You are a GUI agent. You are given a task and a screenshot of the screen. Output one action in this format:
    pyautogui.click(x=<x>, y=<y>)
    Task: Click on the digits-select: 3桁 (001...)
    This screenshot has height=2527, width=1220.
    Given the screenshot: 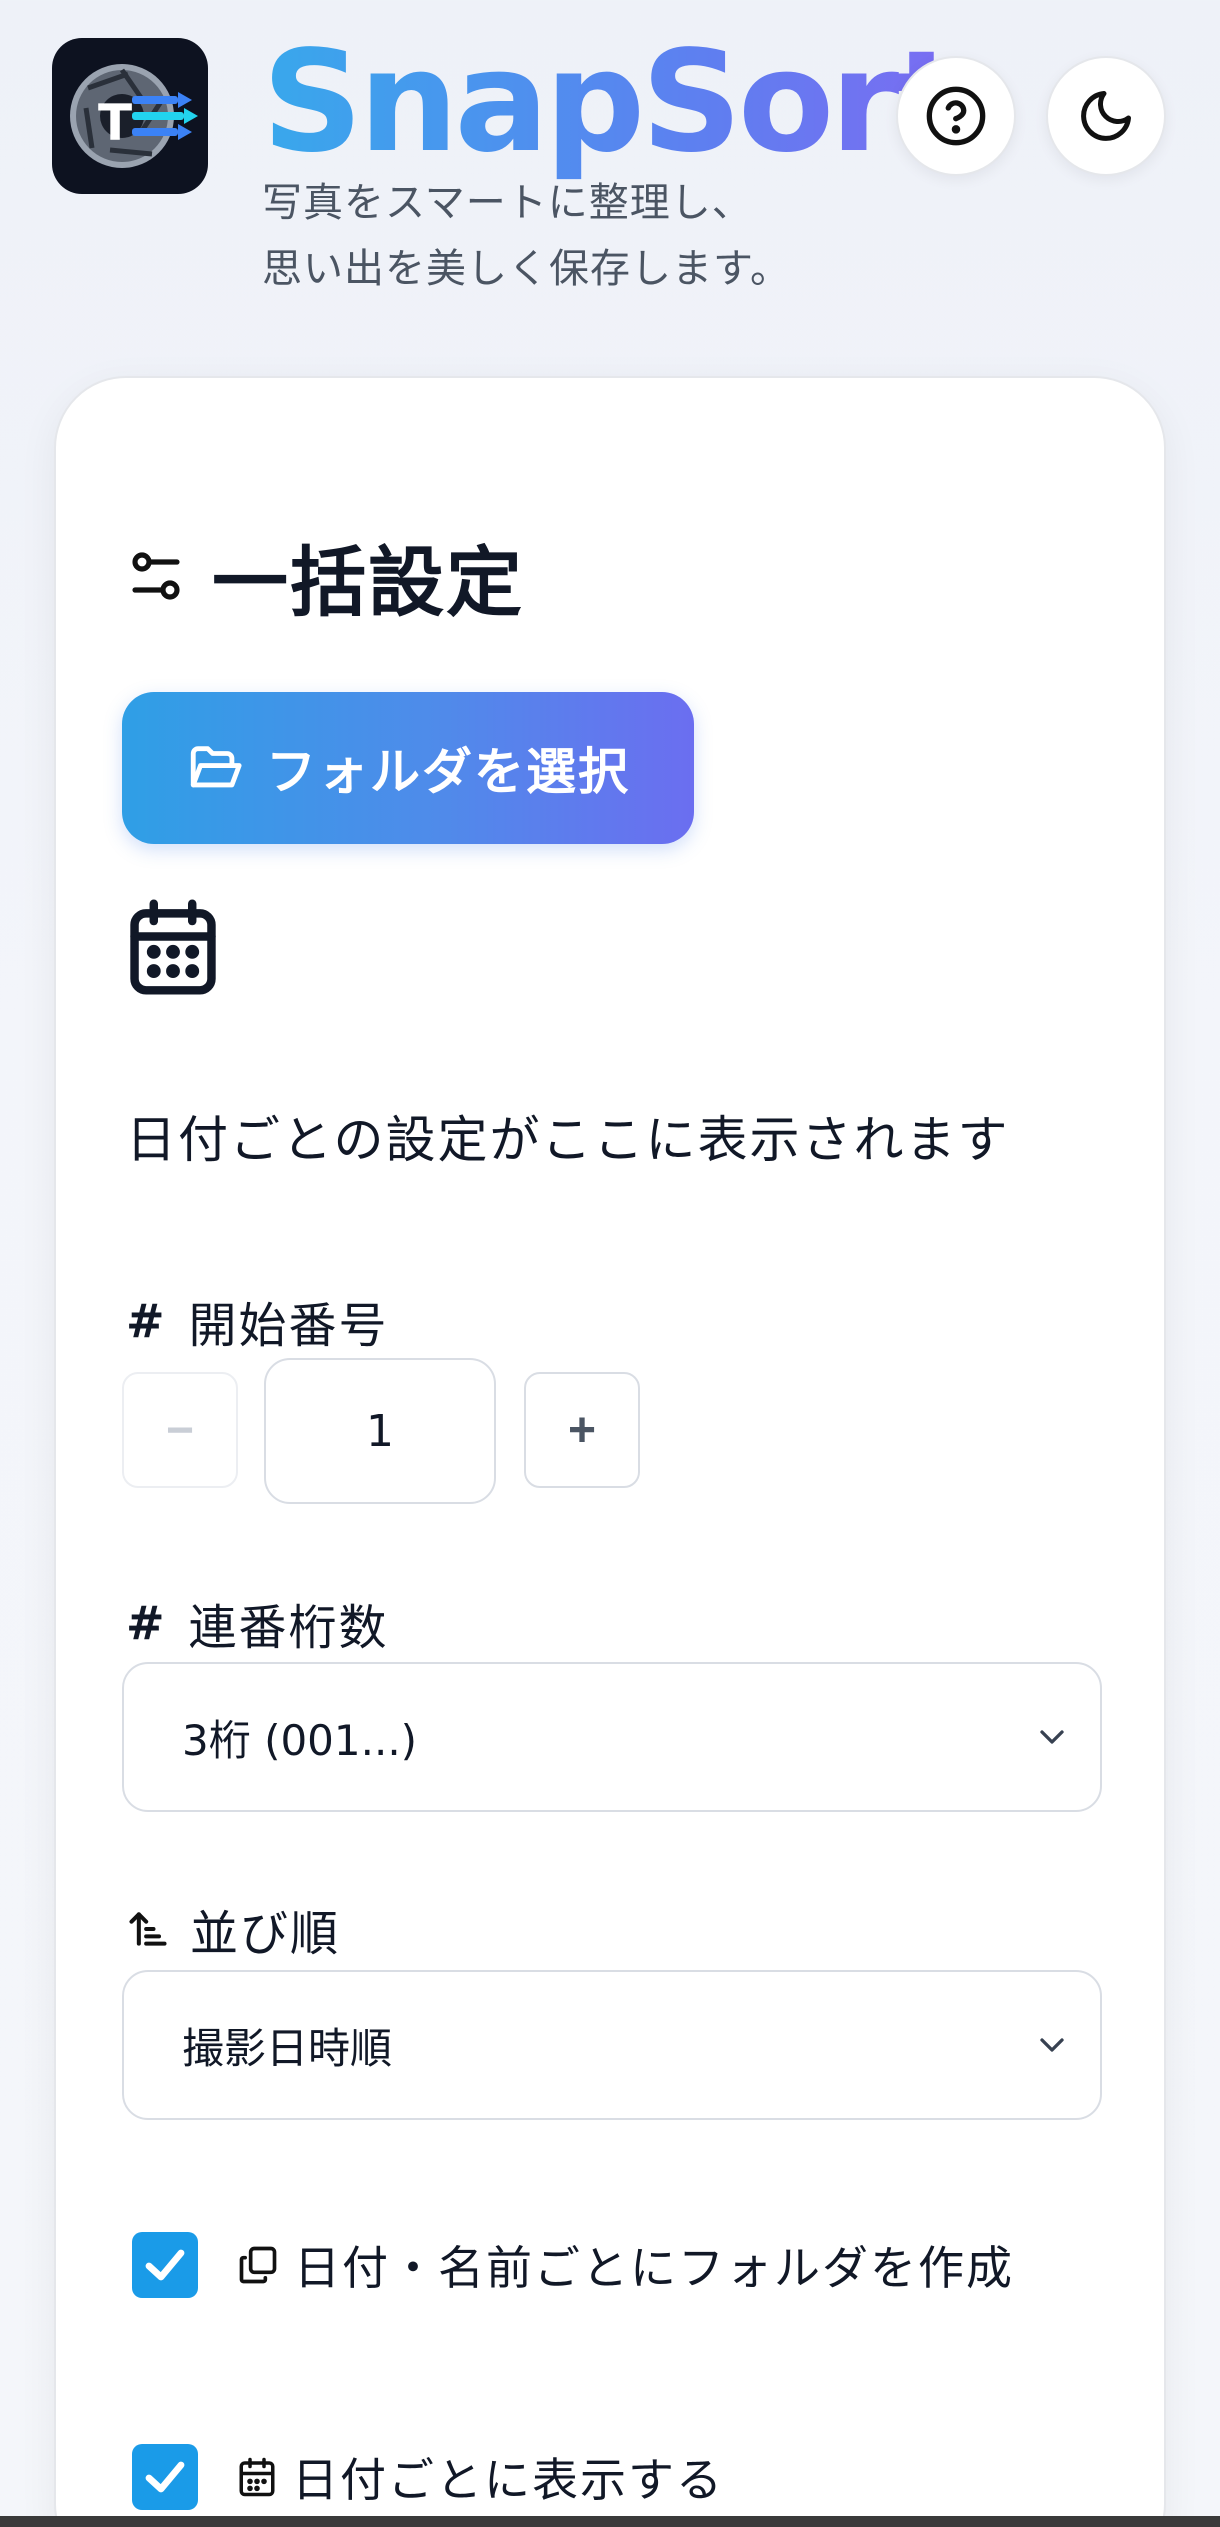 What is the action you would take?
    pyautogui.click(x=612, y=1737)
    